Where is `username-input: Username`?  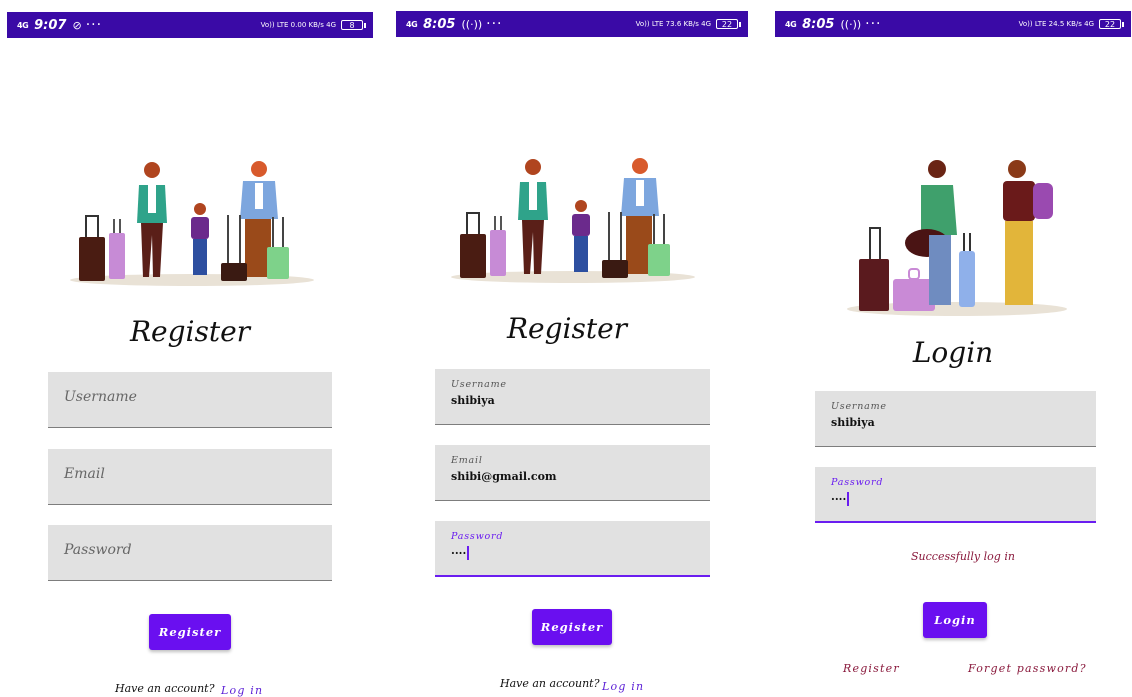 username-input: Username is located at coordinates (190, 400).